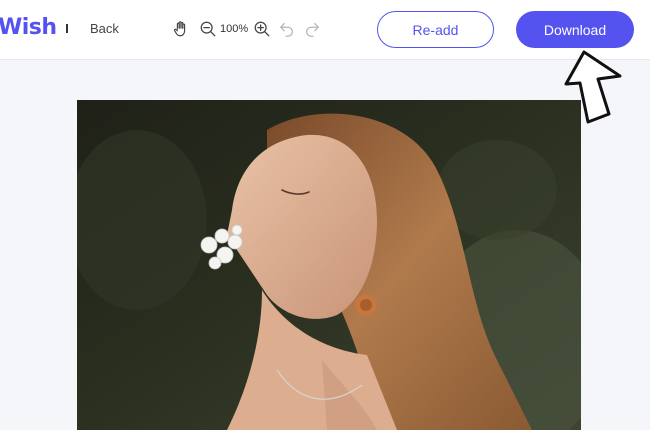 The width and height of the screenshot is (650, 430). What do you see at coordinates (575, 29) in the screenshot?
I see `download-button: Download` at bounding box center [575, 29].